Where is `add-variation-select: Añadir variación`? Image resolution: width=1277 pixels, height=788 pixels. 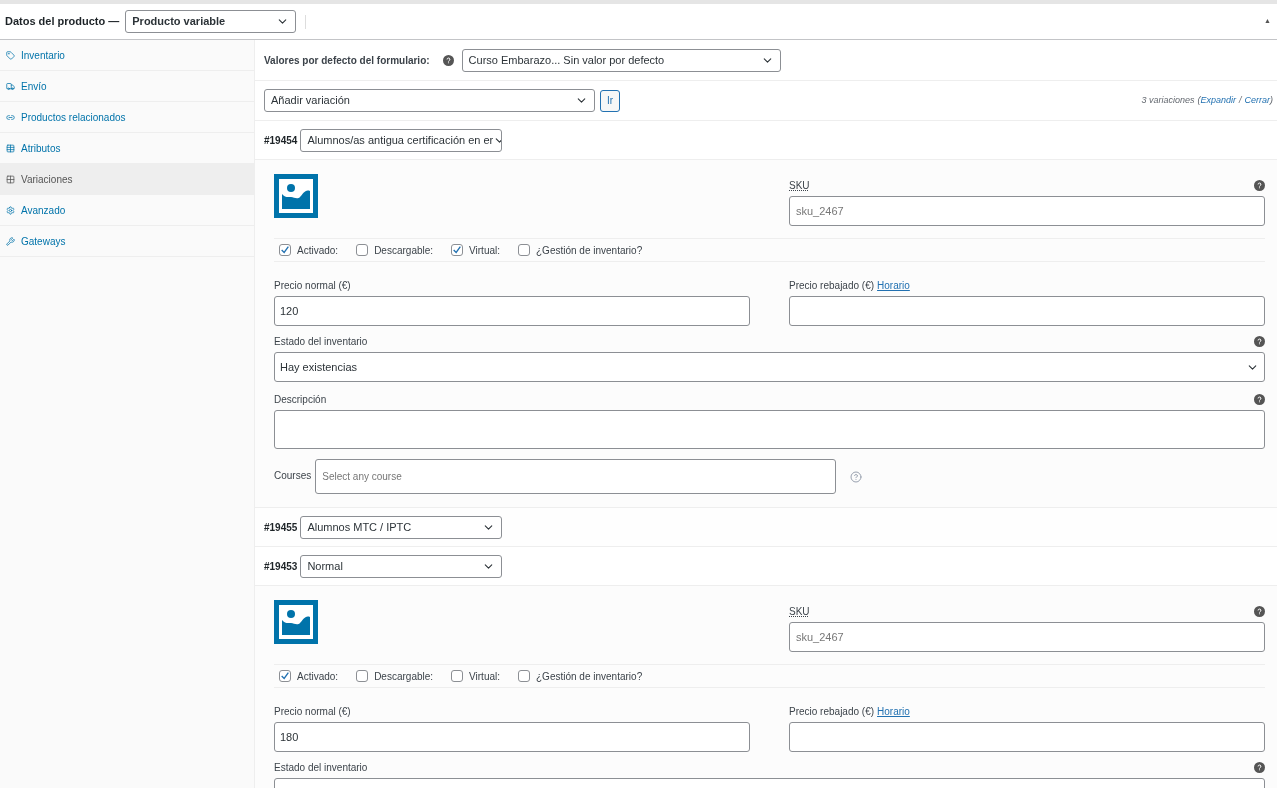 add-variation-select: Añadir variación is located at coordinates (429, 100).